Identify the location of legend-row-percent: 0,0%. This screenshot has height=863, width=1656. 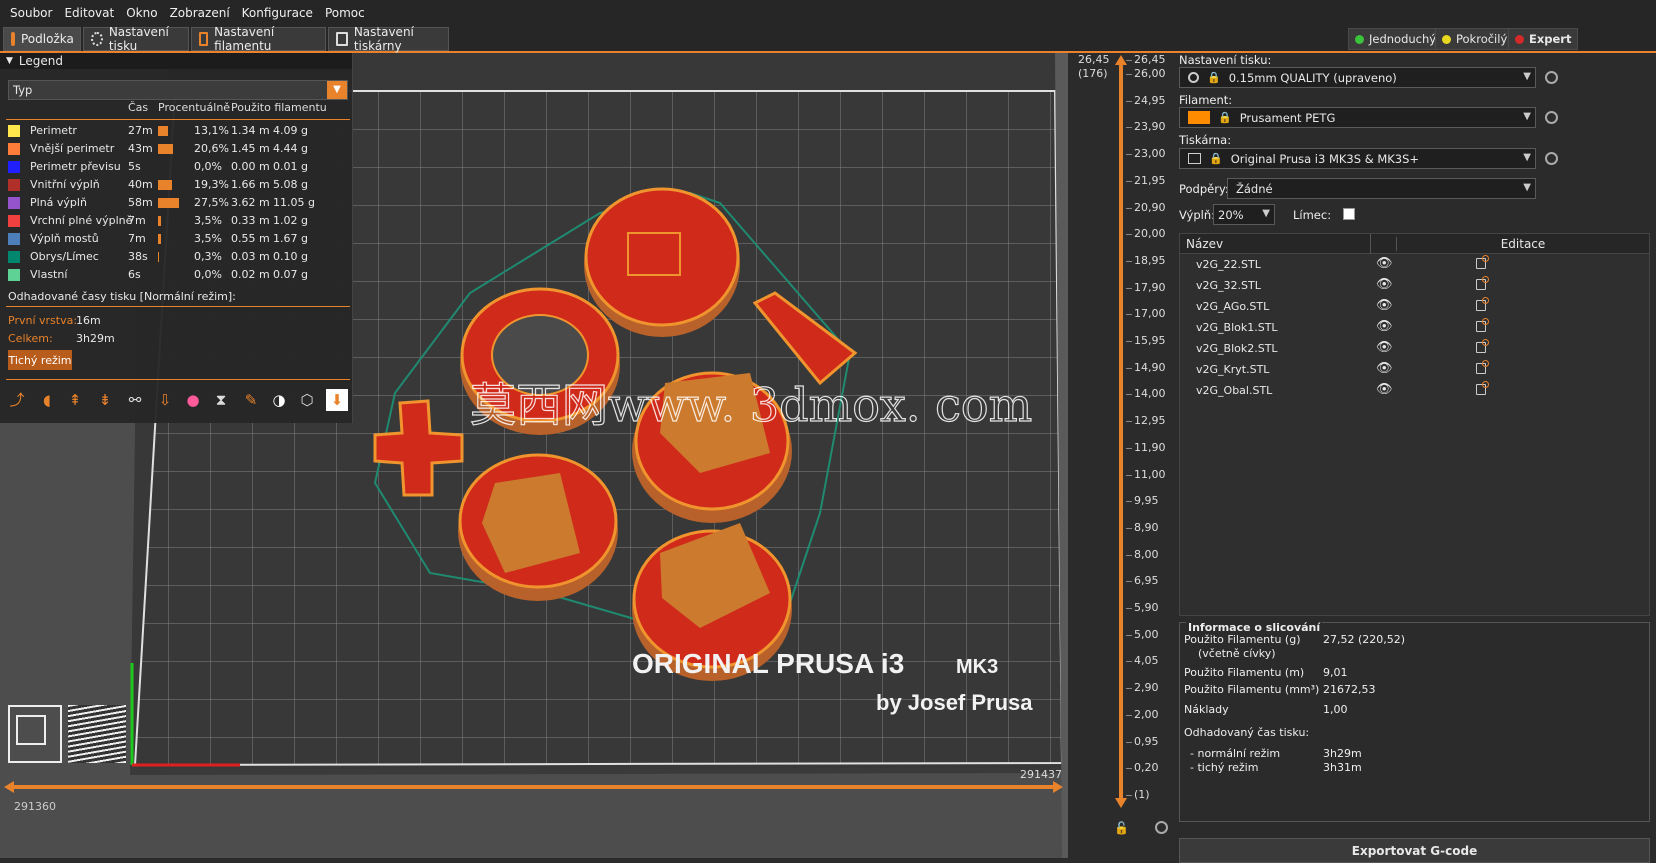
(208, 274).